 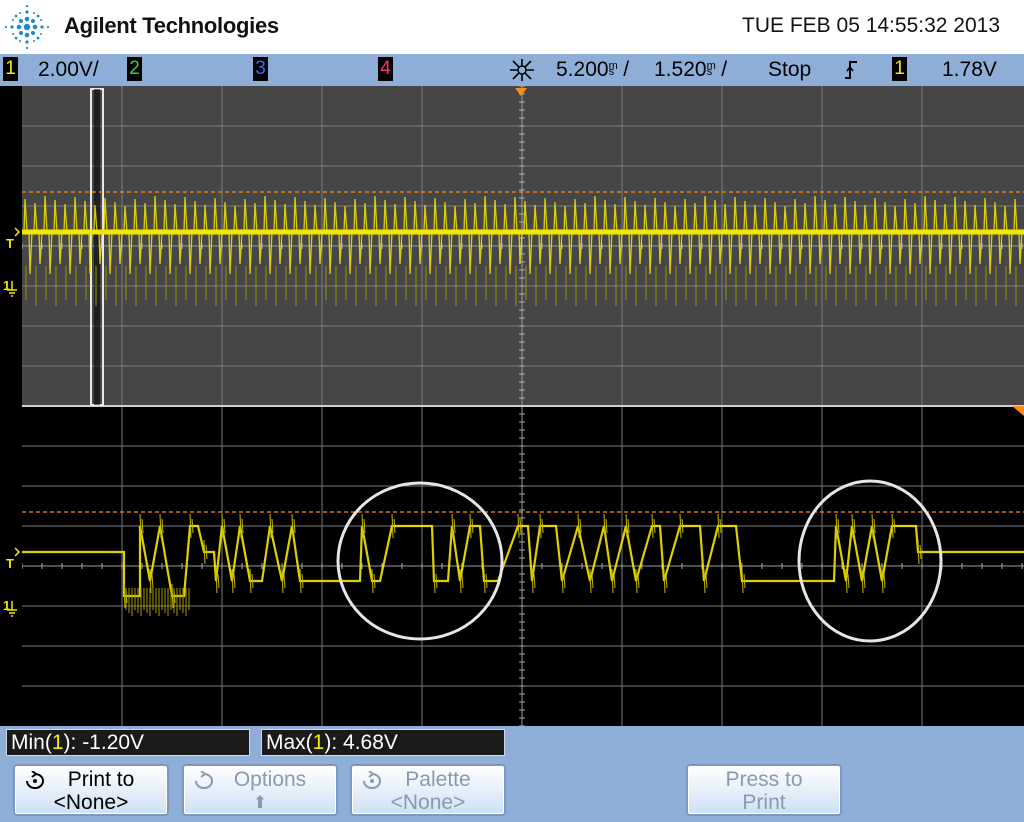 What do you see at coordinates (134, 69) in the screenshot?
I see `channel-2-badge: 2` at bounding box center [134, 69].